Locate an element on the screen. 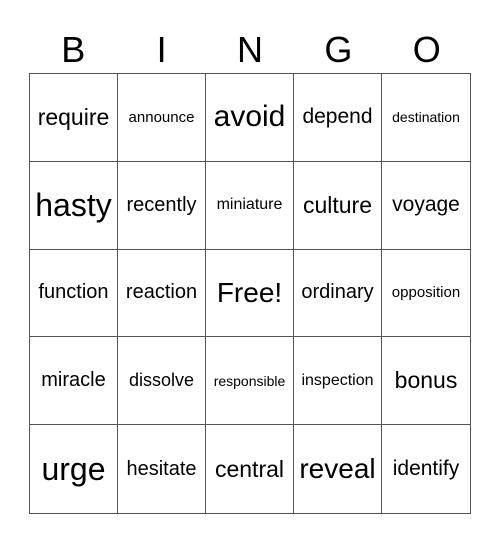 The image size is (500, 544). bingo-cell: central is located at coordinates (250, 469).